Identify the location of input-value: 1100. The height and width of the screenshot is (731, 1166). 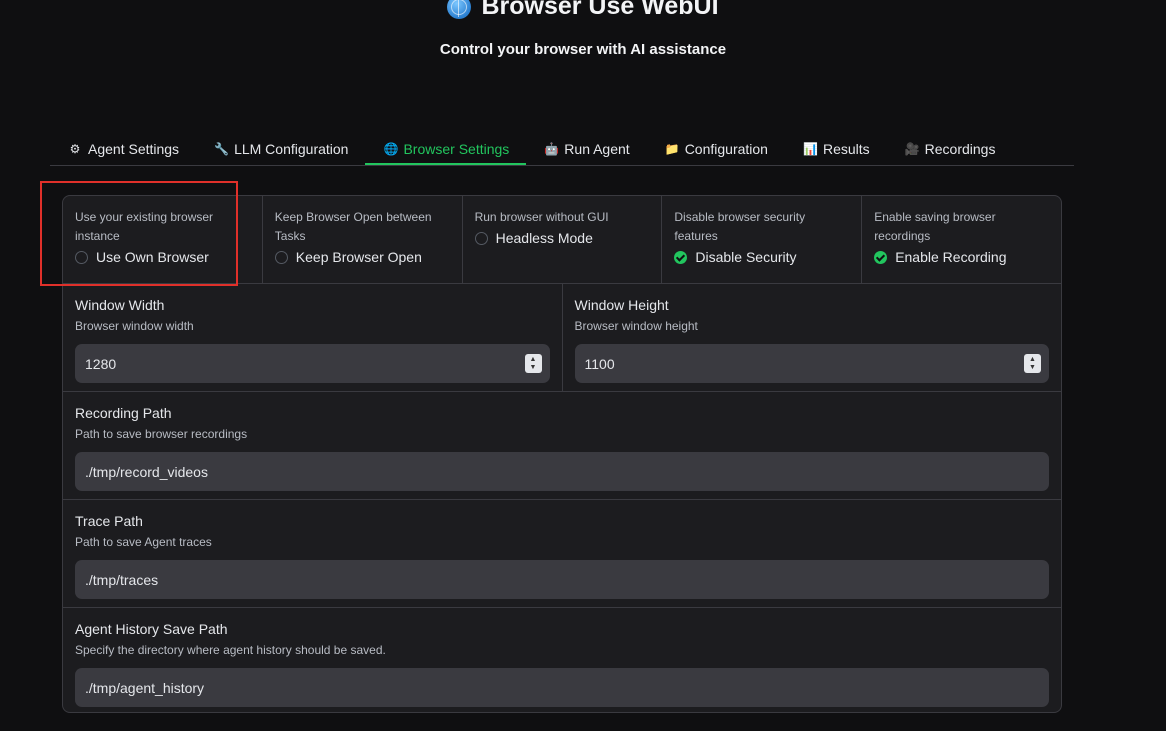
(599, 363).